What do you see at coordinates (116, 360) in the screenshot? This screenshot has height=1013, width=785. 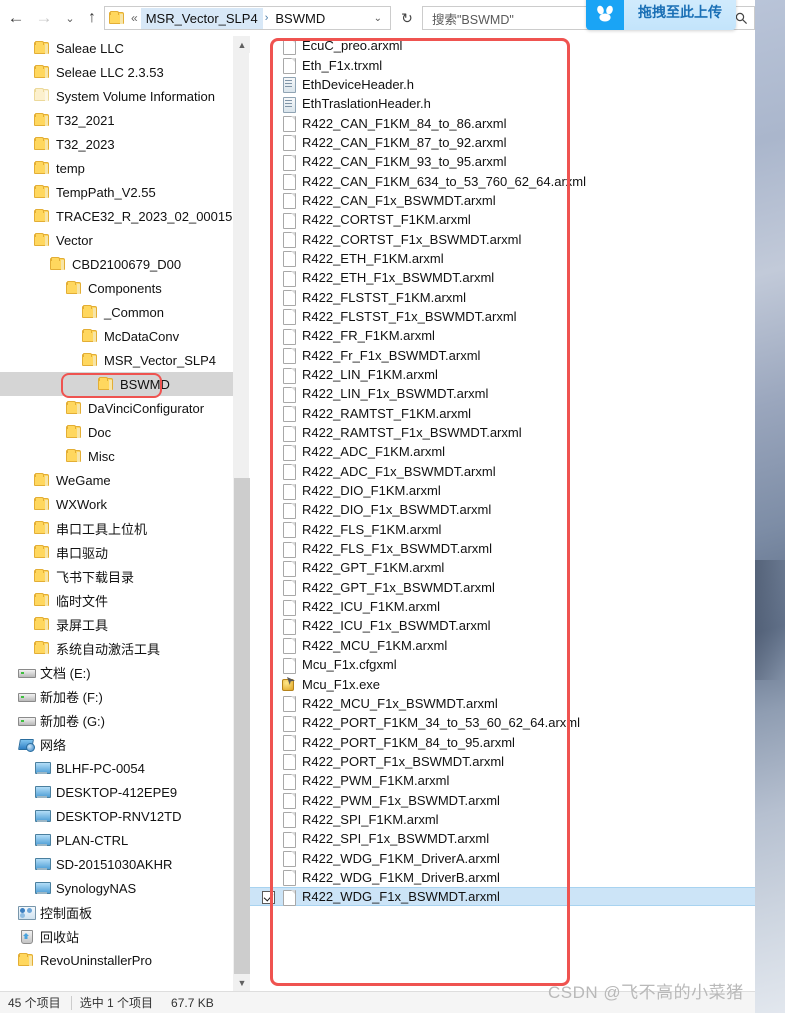 I see `sidebar-item-msr-vector-slp4: MSR_Vector_SLP4` at bounding box center [116, 360].